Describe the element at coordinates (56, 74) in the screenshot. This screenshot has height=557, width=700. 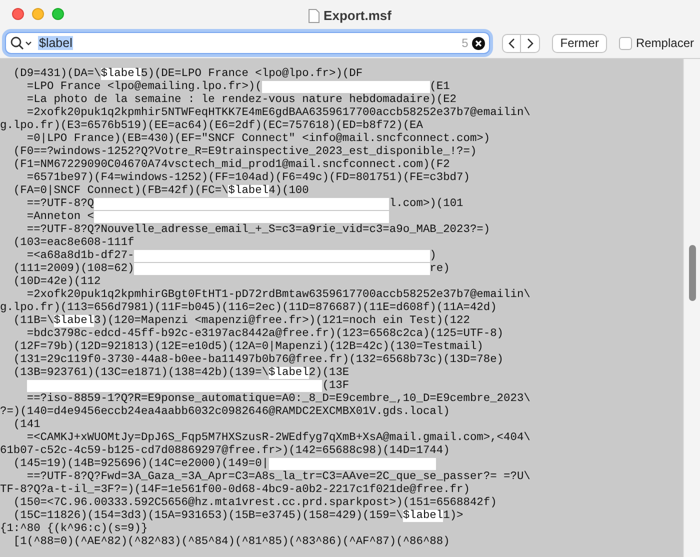
I see `code-text: (D9=431)(DA=\` at that location.